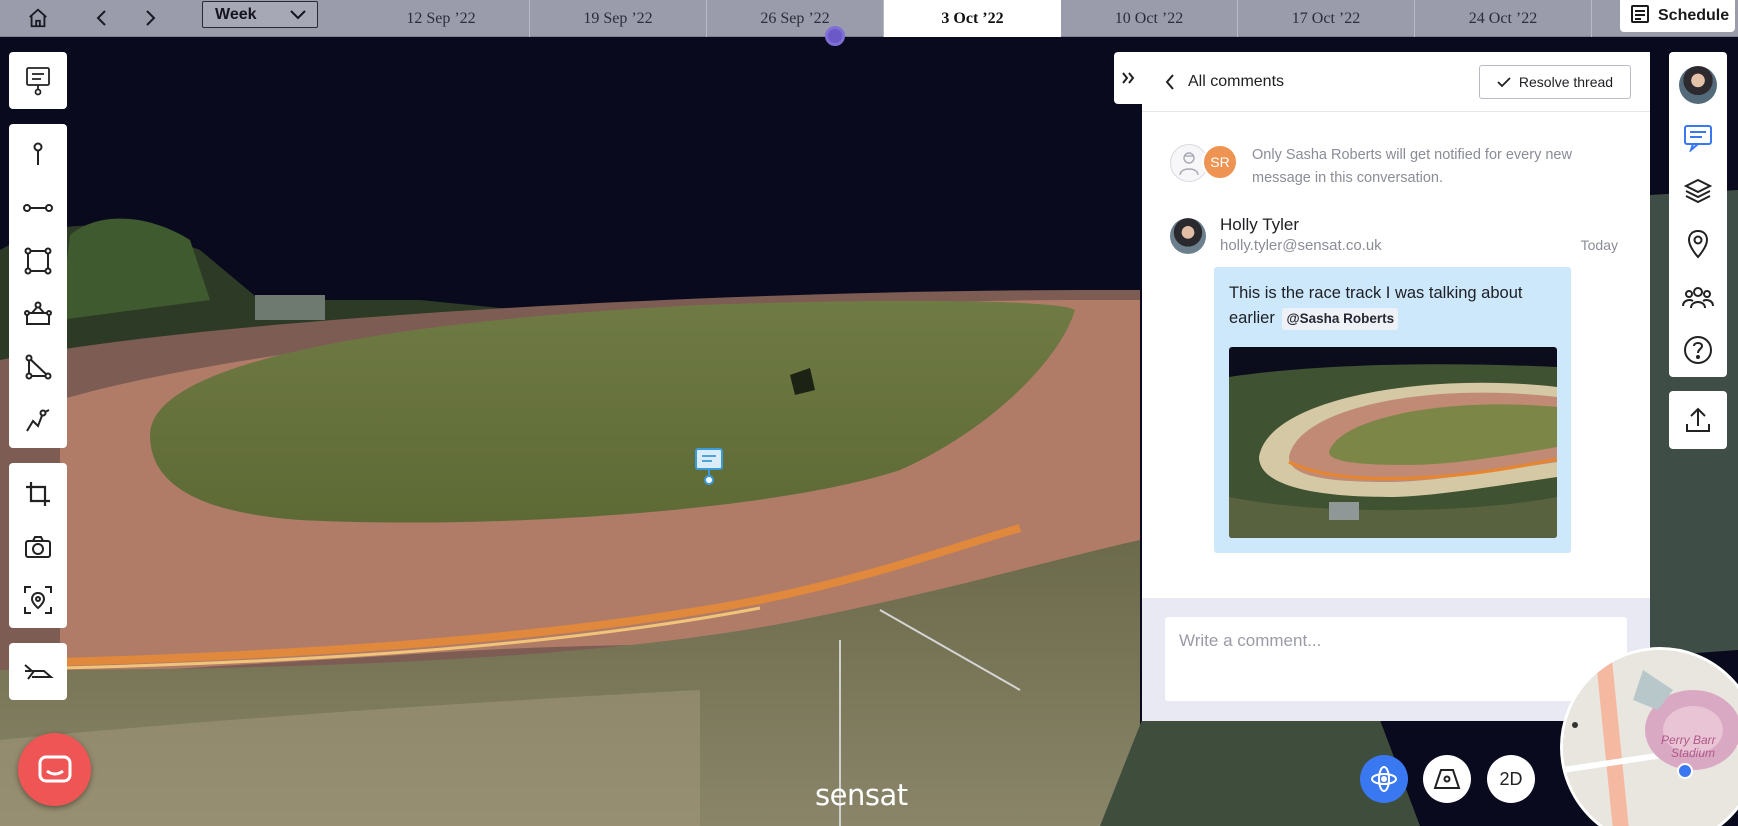 Image resolution: width=1738 pixels, height=826 pixels. Describe the element at coordinates (38, 207) in the screenshot. I see `distance-tool-icon` at that location.